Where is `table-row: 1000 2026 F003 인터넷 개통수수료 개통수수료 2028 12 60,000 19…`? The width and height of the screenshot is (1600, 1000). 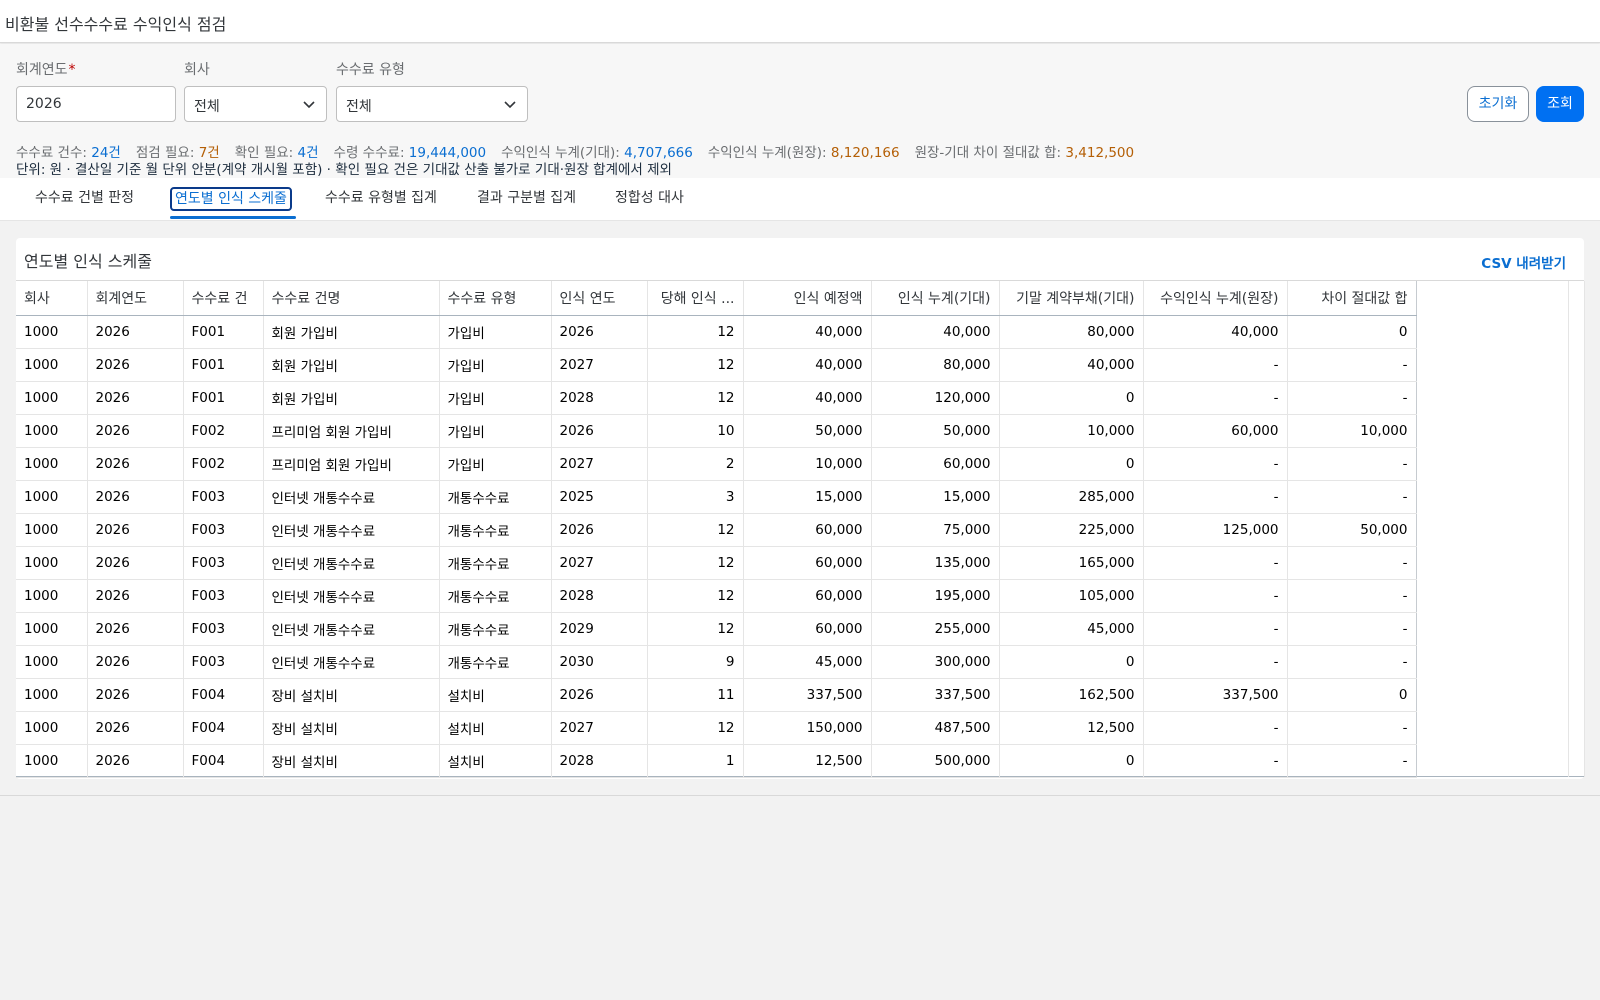 table-row: 1000 2026 F003 인터넷 개통수수료 개통수수료 2028 12 60,000 19… is located at coordinates (800, 596).